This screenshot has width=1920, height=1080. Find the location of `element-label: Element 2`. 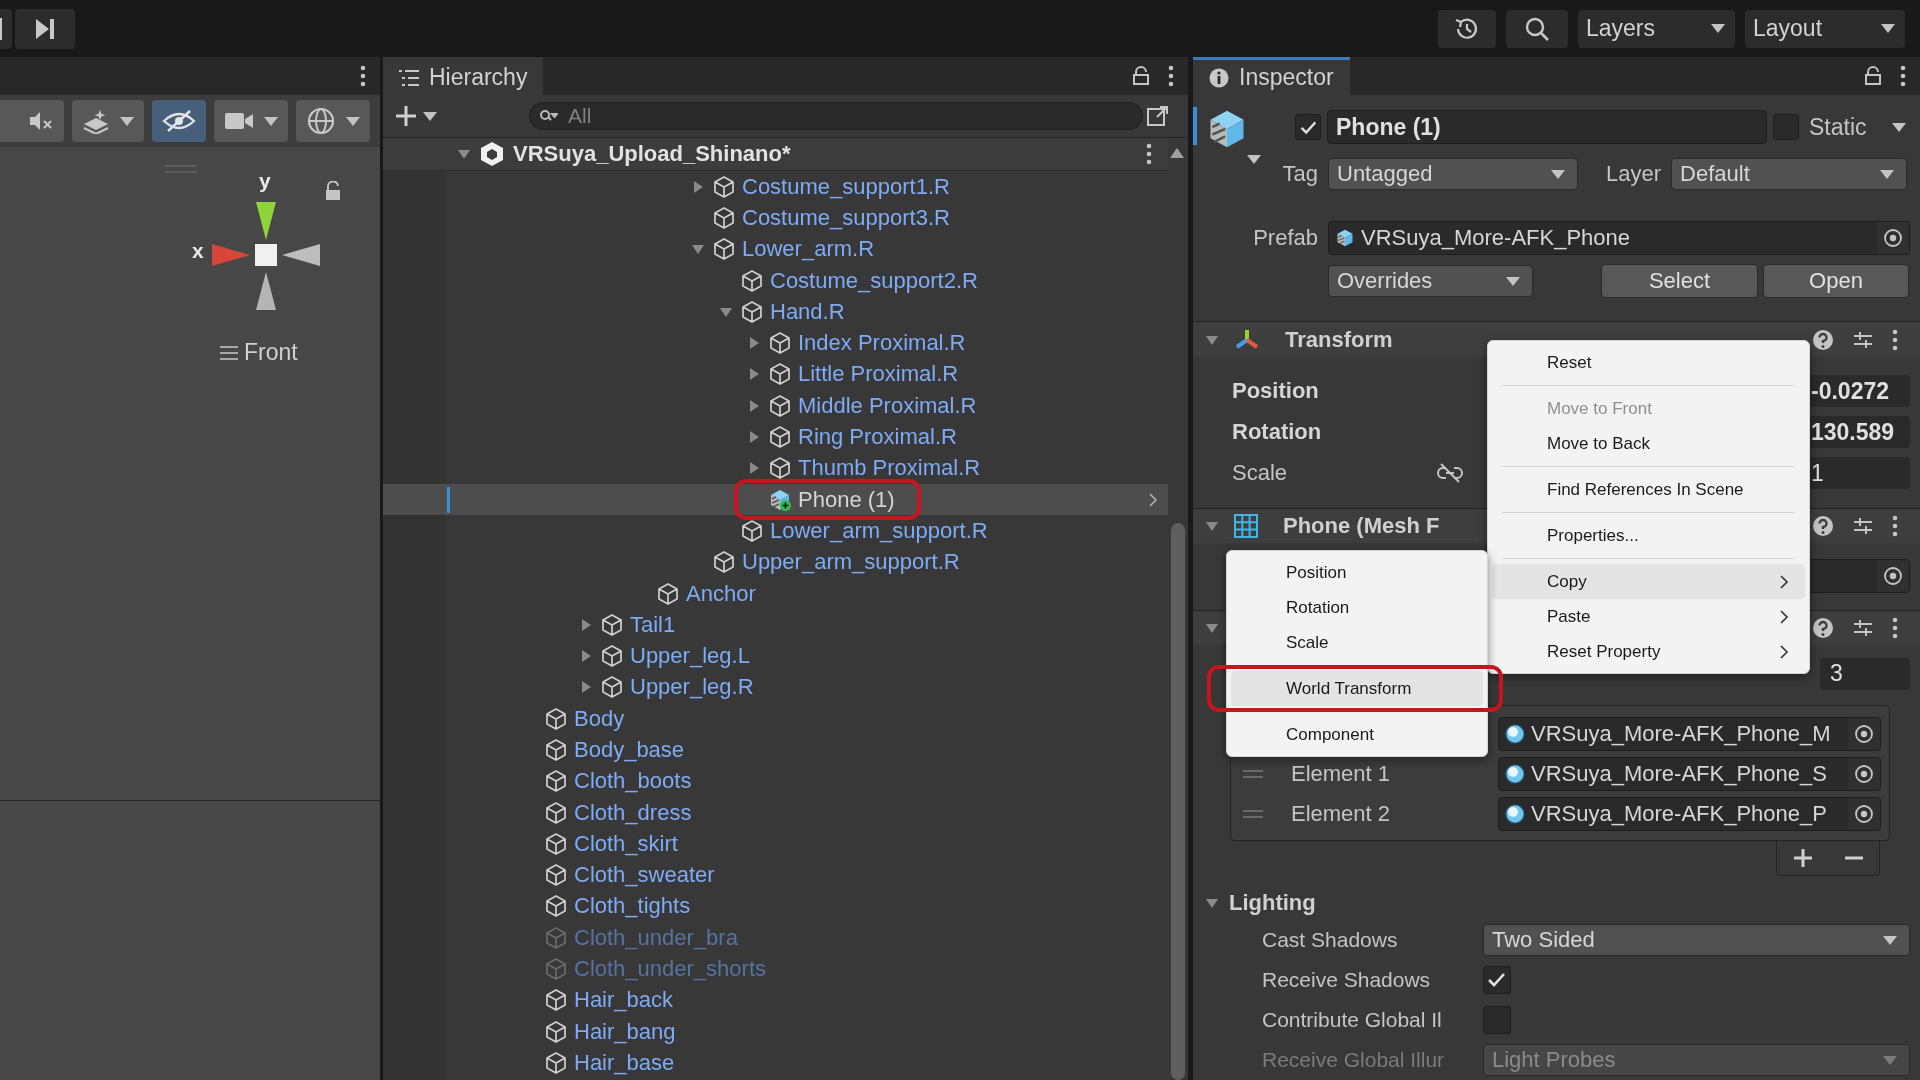

element-label: Element 2 is located at coordinates (1341, 813).